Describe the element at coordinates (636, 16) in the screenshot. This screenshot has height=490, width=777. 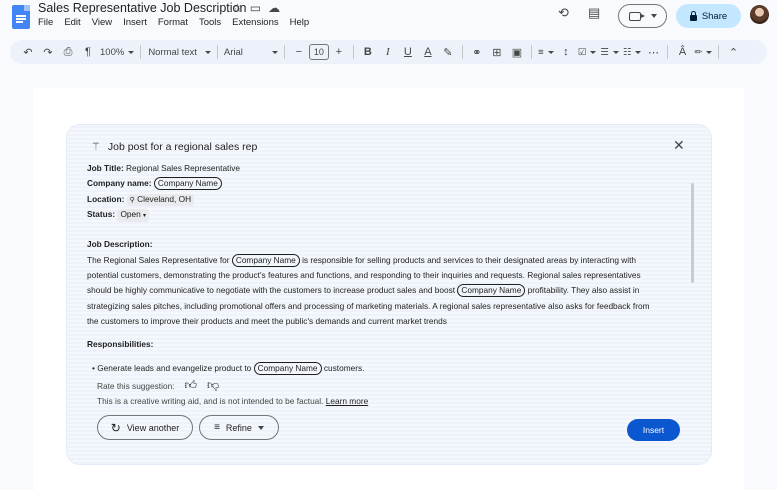
I see `video-camera-icon` at that location.